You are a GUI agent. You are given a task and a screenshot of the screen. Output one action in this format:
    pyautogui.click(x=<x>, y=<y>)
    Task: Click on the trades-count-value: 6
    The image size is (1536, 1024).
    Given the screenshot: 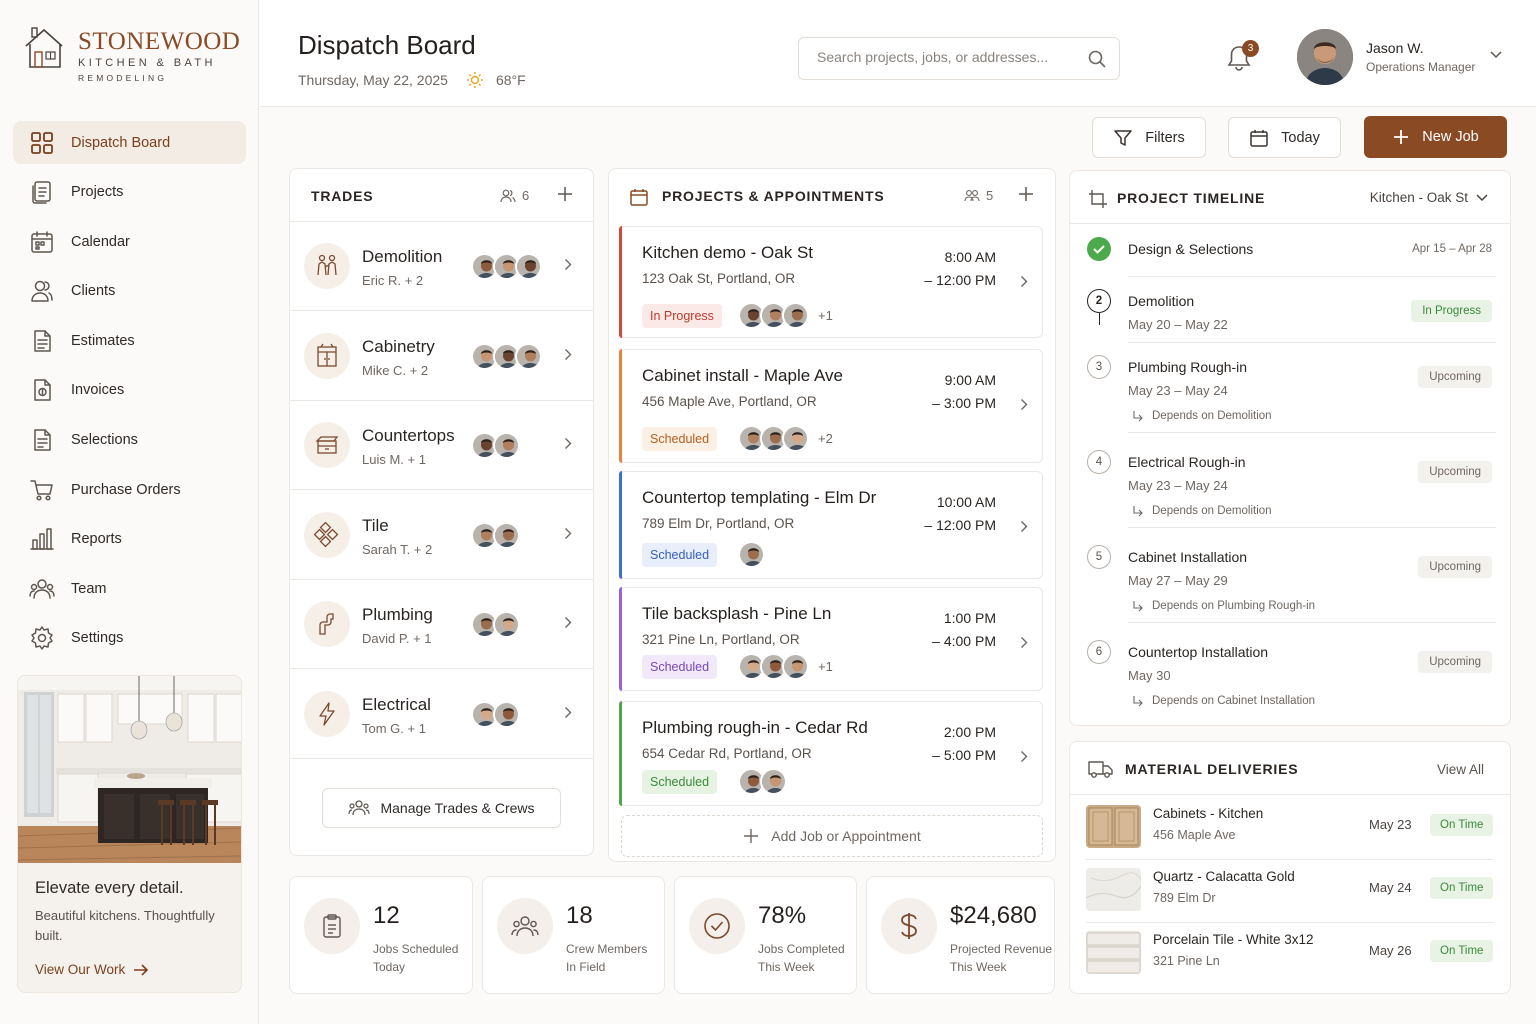 What is the action you would take?
    pyautogui.click(x=526, y=195)
    